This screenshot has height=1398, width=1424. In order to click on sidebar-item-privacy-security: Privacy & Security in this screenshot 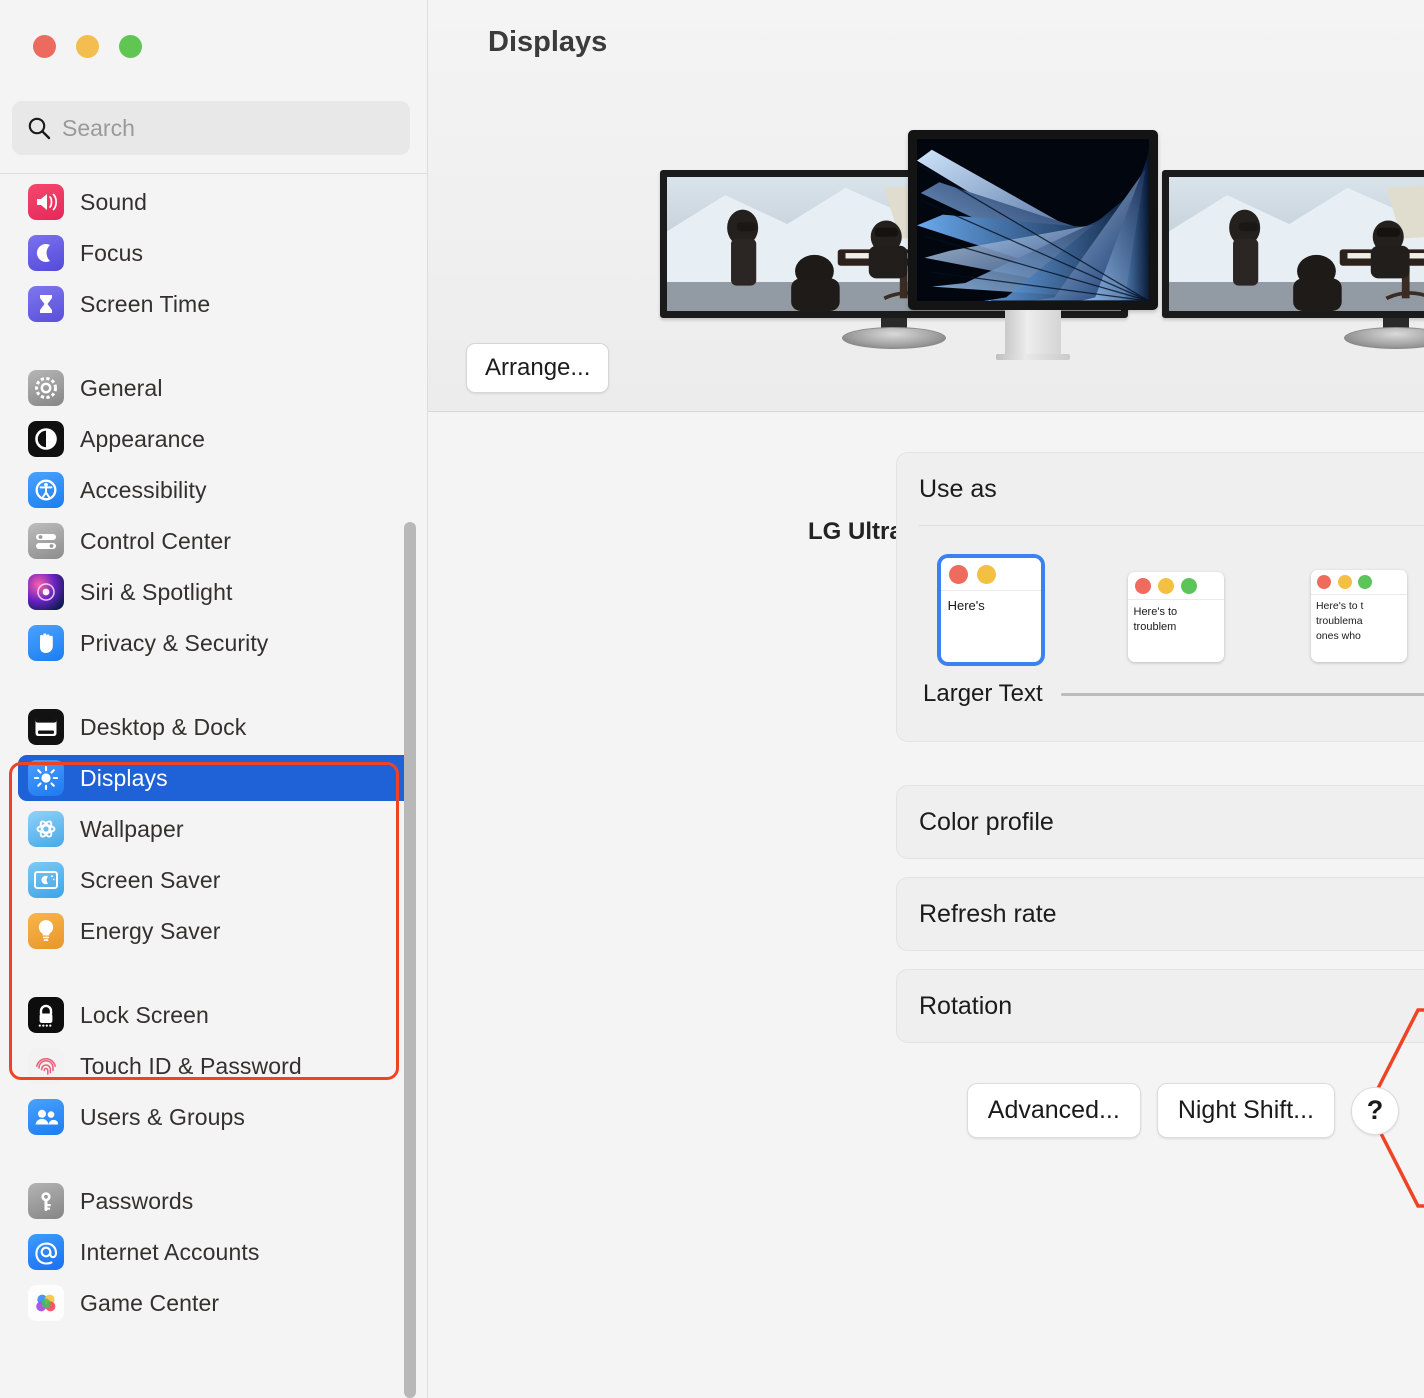, I will do `click(216, 643)`.